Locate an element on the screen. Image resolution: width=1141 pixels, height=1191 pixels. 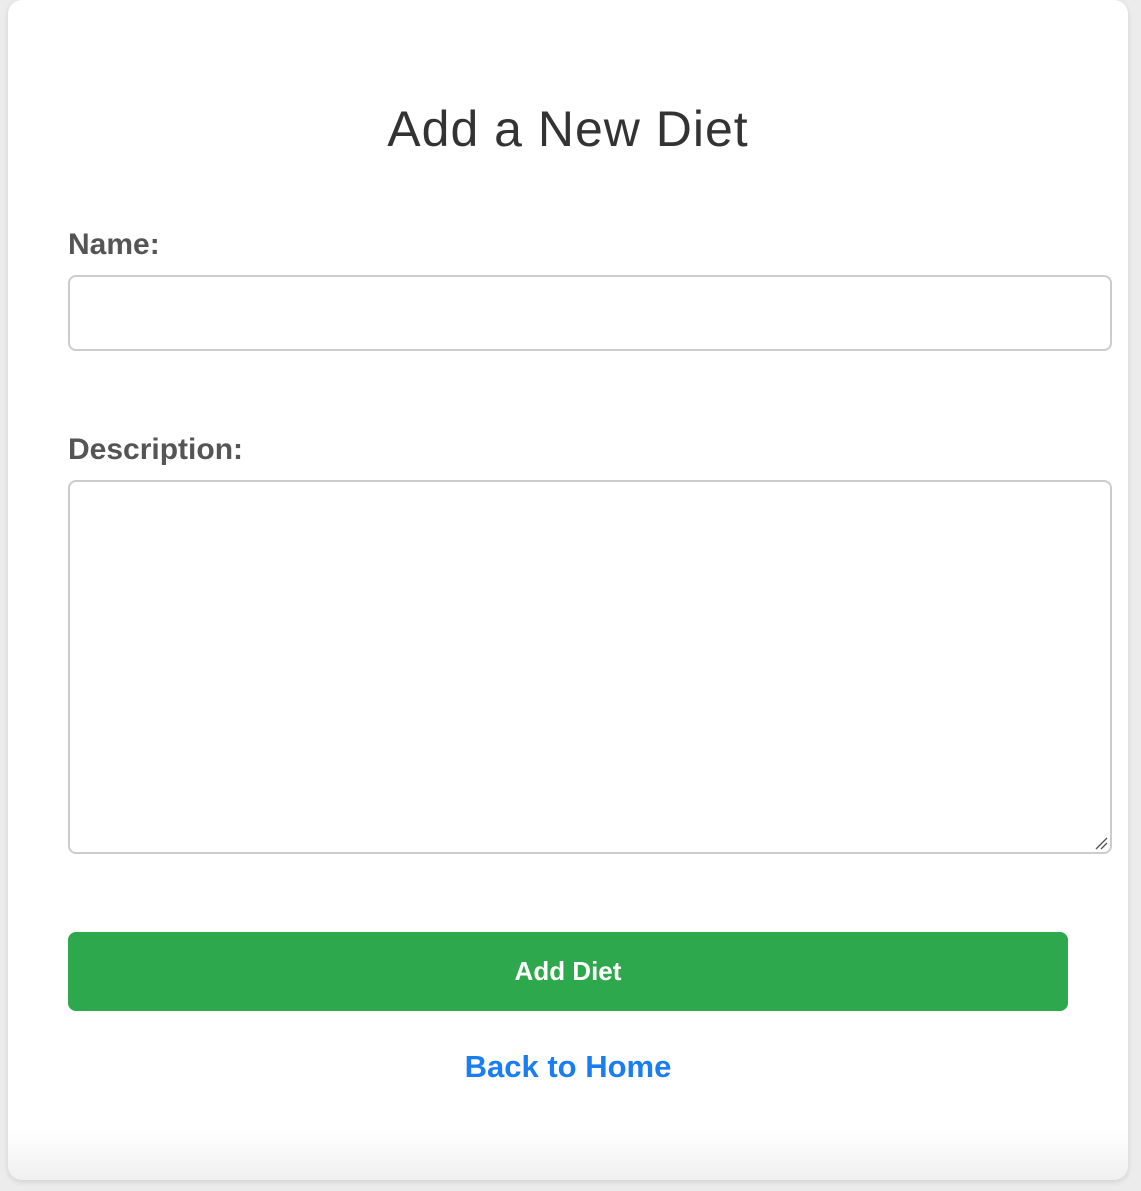
name-input is located at coordinates (590, 313).